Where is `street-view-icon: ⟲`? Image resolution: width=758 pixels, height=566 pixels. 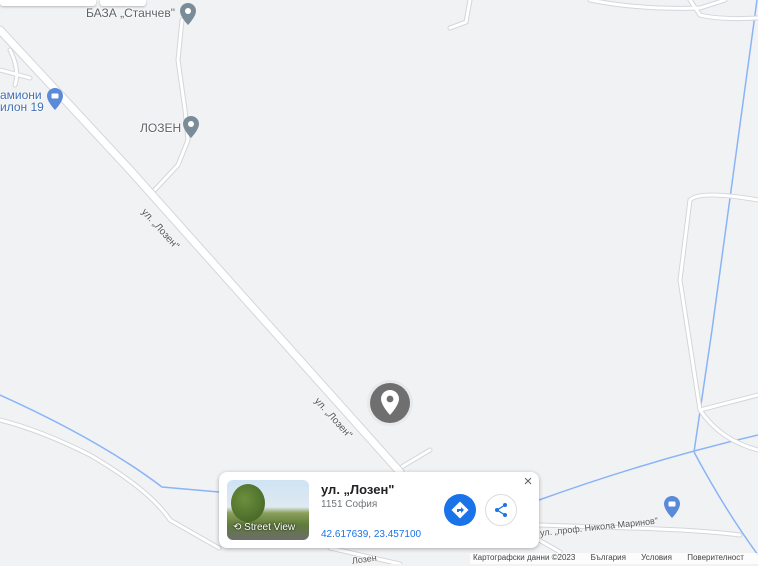 street-view-icon: ⟲ is located at coordinates (237, 527).